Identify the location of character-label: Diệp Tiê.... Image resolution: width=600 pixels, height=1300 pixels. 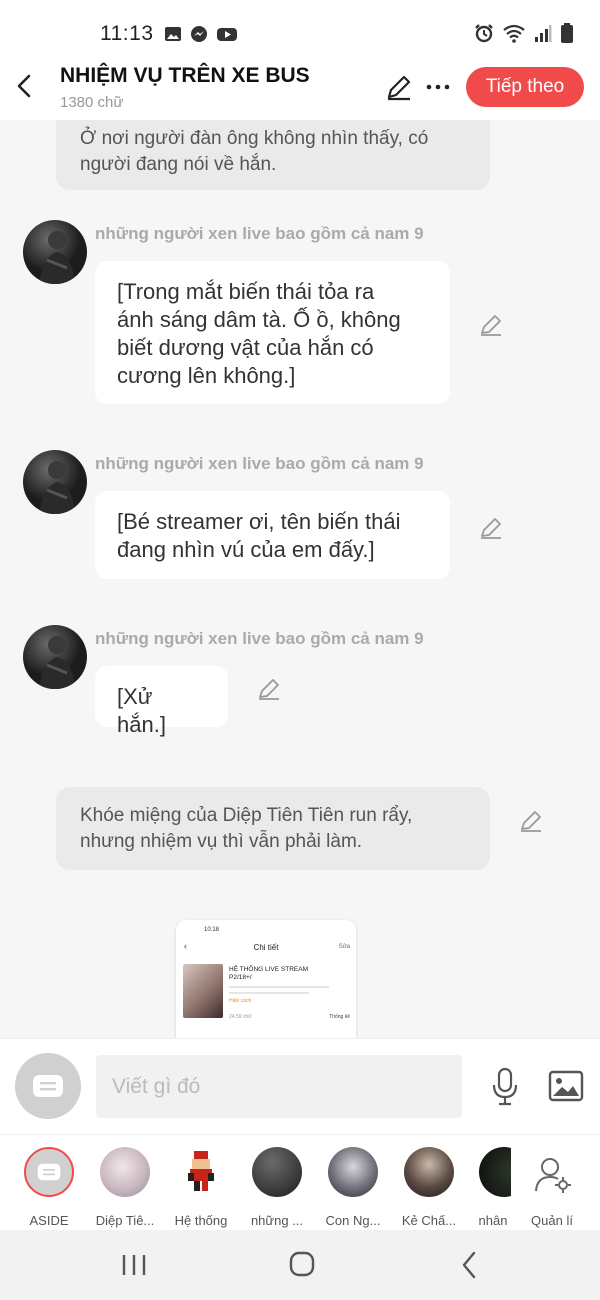
(125, 1220).